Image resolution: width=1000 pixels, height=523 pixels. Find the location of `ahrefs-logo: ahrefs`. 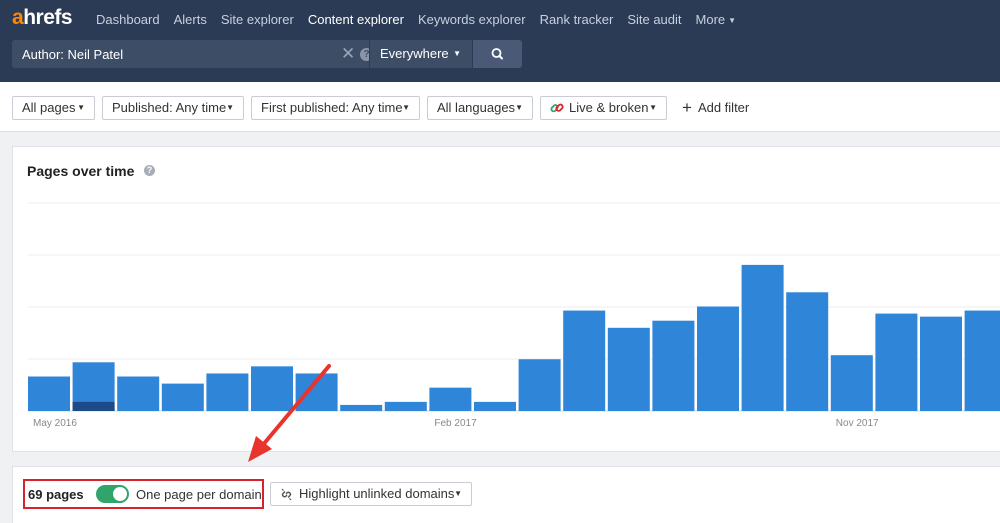

ahrefs-logo: ahrefs is located at coordinates (42, 18).